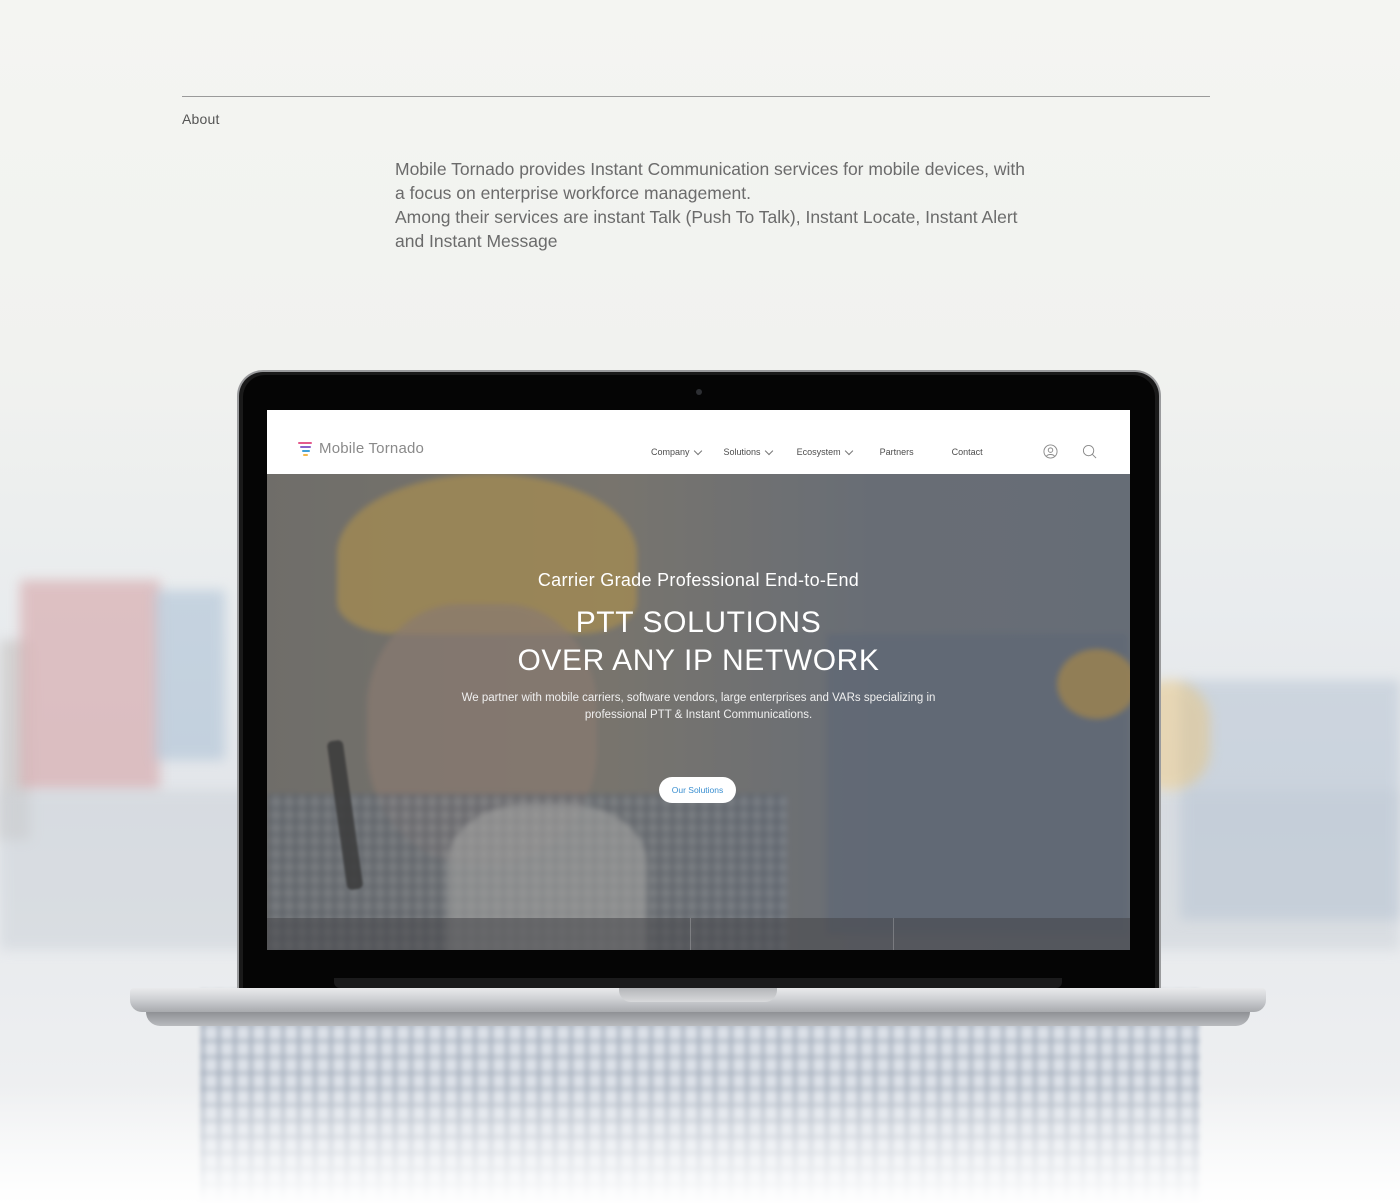 This screenshot has height=1204, width=1400. What do you see at coordinates (696, 96) in the screenshot?
I see `section-divider` at bounding box center [696, 96].